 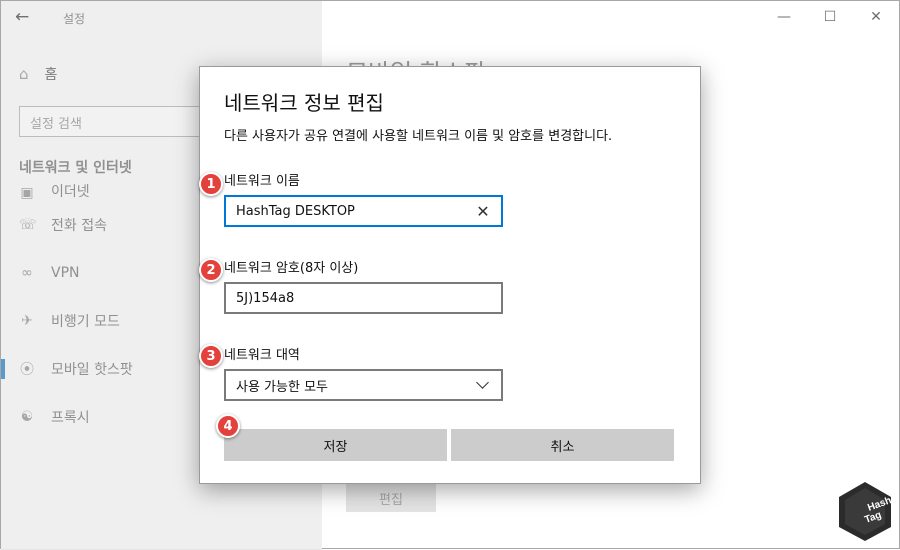 I want to click on network-password-label: 네트워크 암호(8자 이상), so click(x=291, y=268).